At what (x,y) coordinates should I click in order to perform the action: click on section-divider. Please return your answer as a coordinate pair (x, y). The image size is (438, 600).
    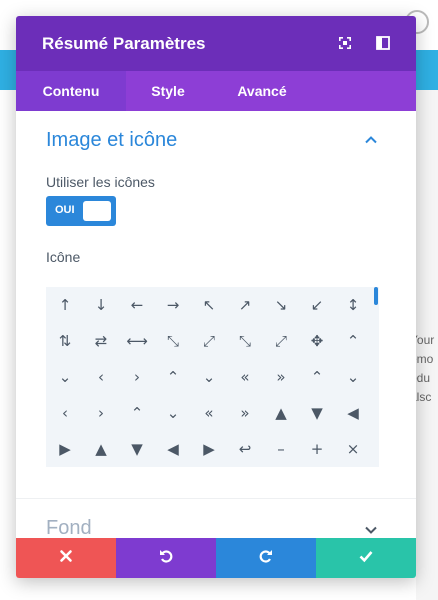
    Looking at the image, I should click on (216, 498).